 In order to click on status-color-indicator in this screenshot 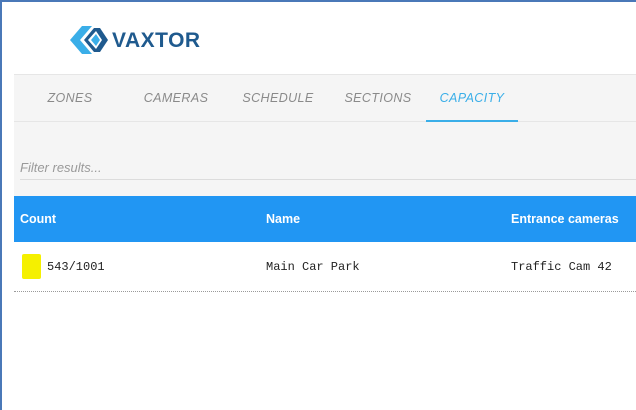, I will do `click(31, 266)`.